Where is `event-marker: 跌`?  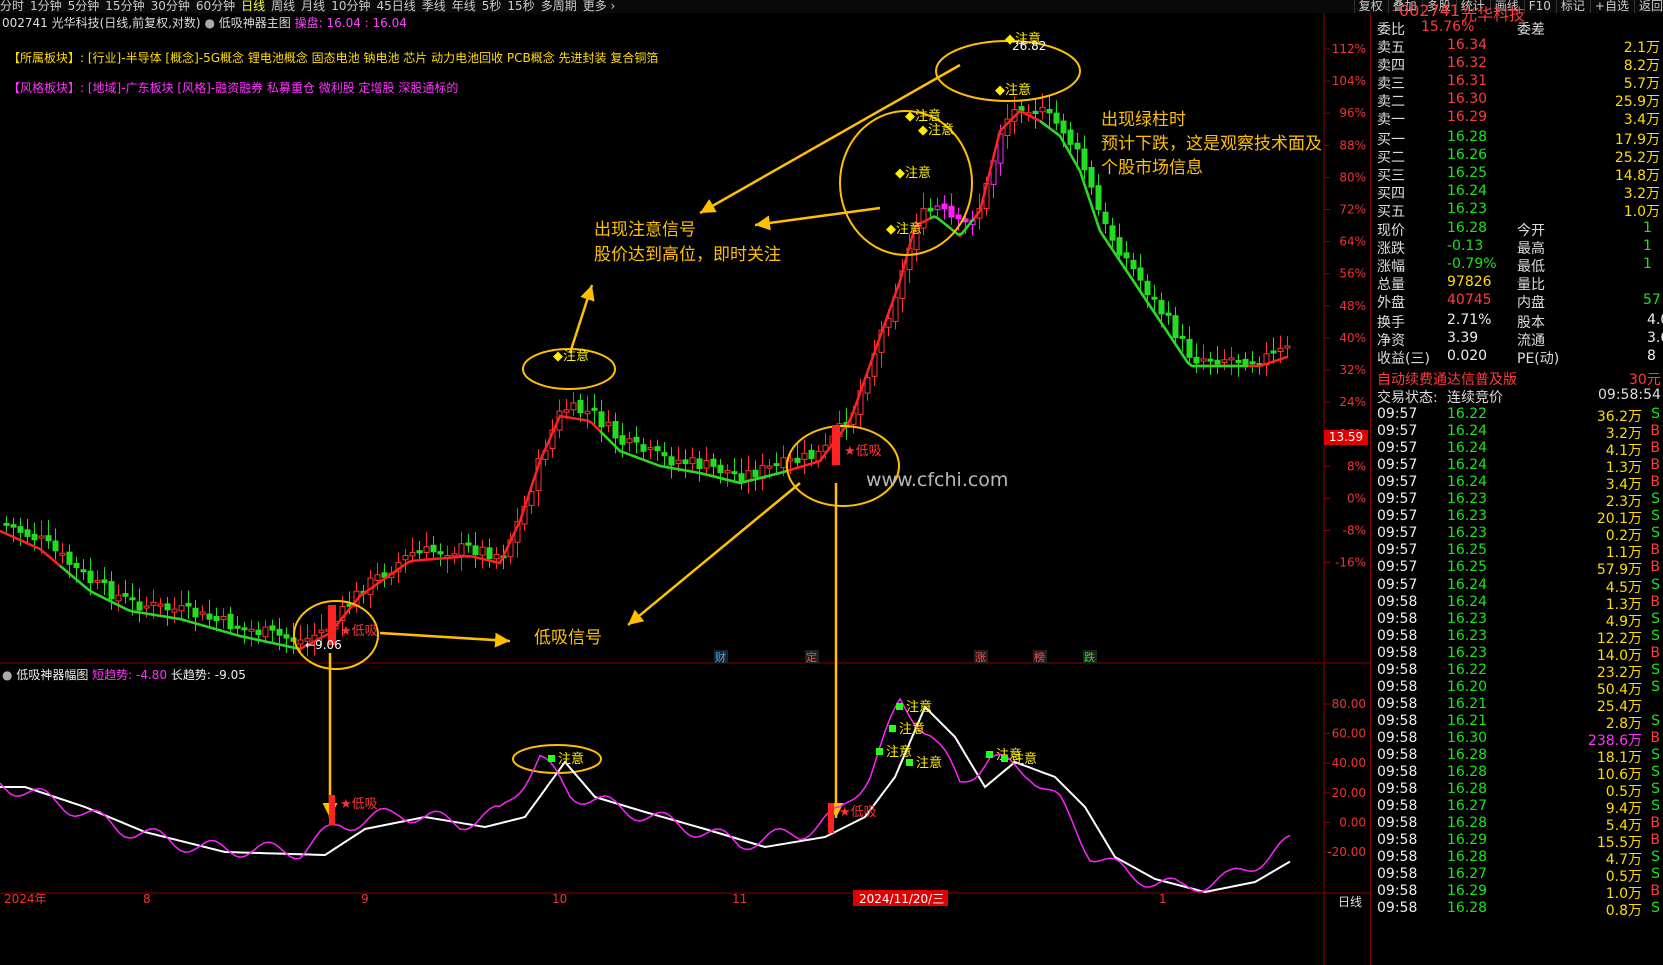 event-marker: 跌 is located at coordinates (1089, 657).